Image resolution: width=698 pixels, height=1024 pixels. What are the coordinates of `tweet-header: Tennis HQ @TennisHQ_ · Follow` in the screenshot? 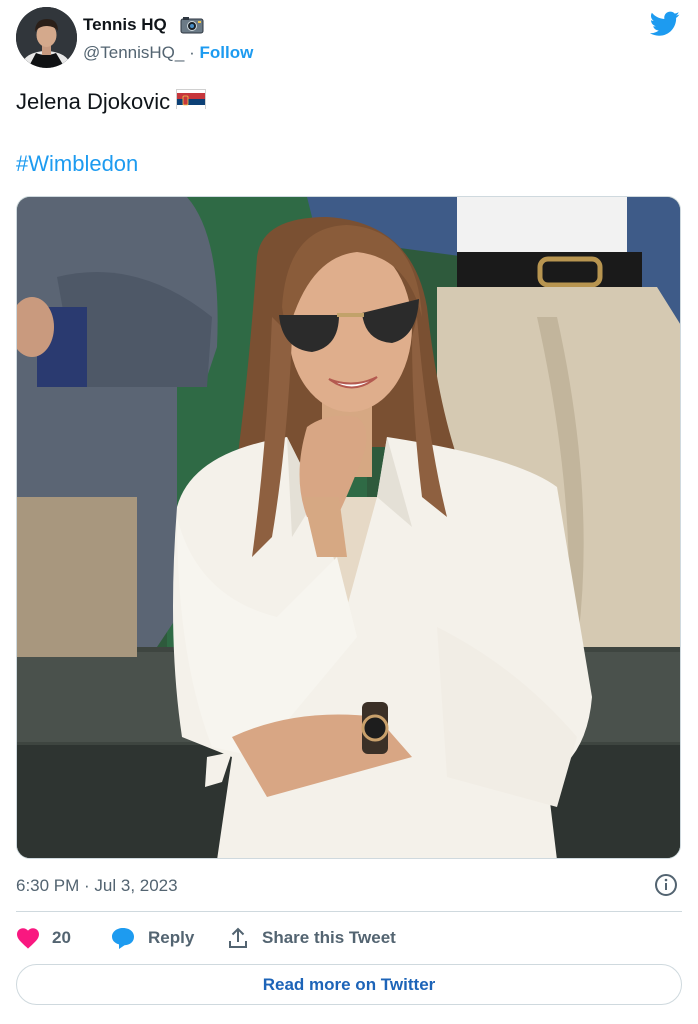 It's located at (349, 39).